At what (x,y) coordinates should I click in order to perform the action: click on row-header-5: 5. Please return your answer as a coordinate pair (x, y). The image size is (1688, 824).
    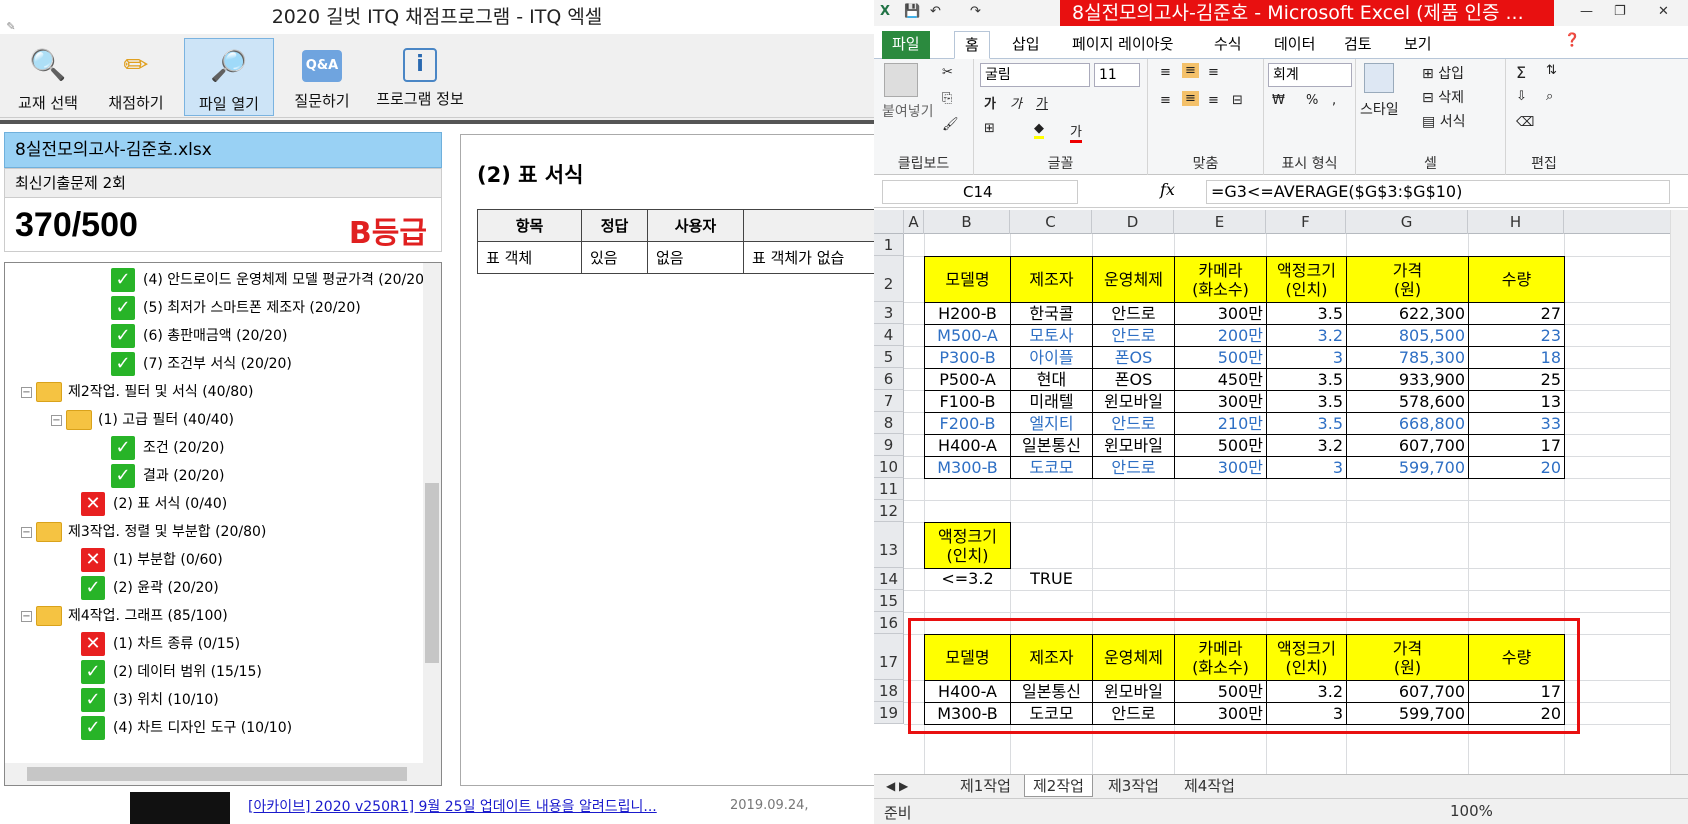
    Looking at the image, I should click on (889, 357).